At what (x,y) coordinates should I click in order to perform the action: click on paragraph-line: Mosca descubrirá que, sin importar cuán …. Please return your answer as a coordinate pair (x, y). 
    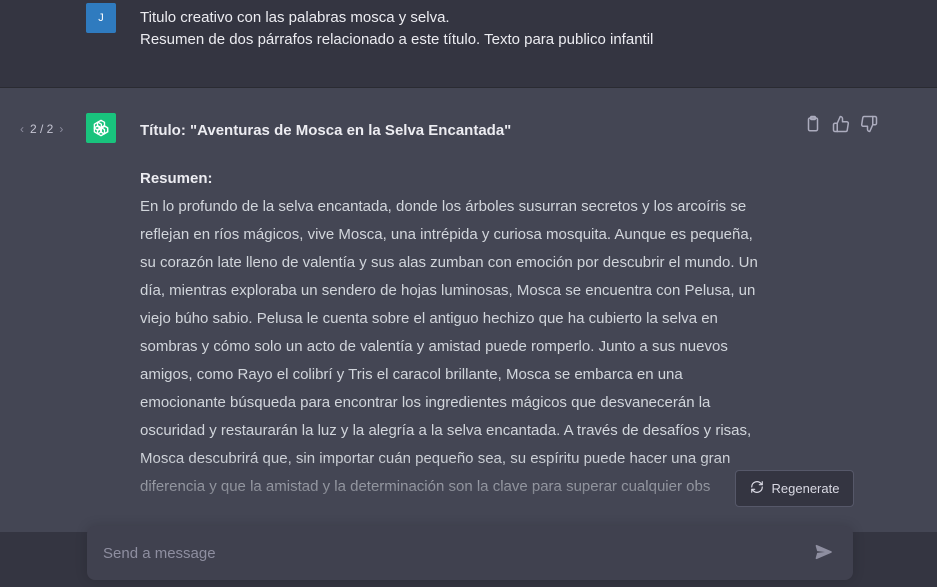
    Looking at the image, I should click on (435, 458).